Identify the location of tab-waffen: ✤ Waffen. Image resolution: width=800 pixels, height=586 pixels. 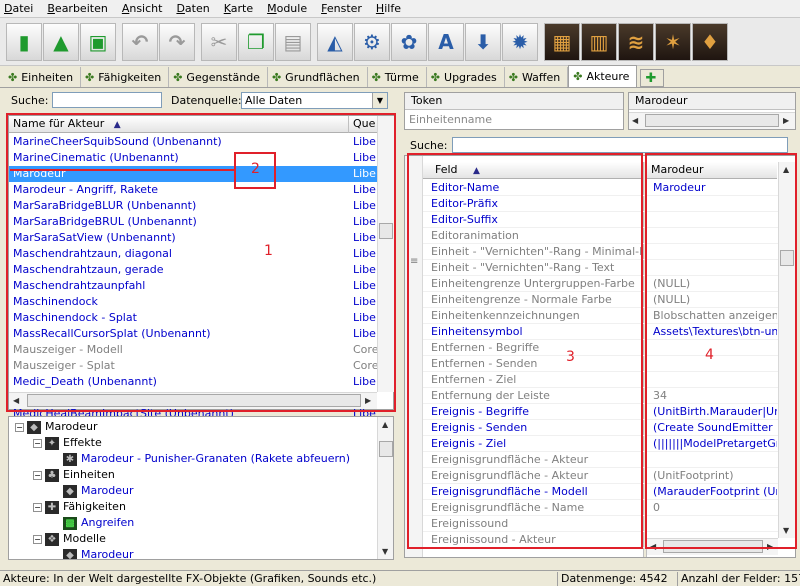
(537, 77).